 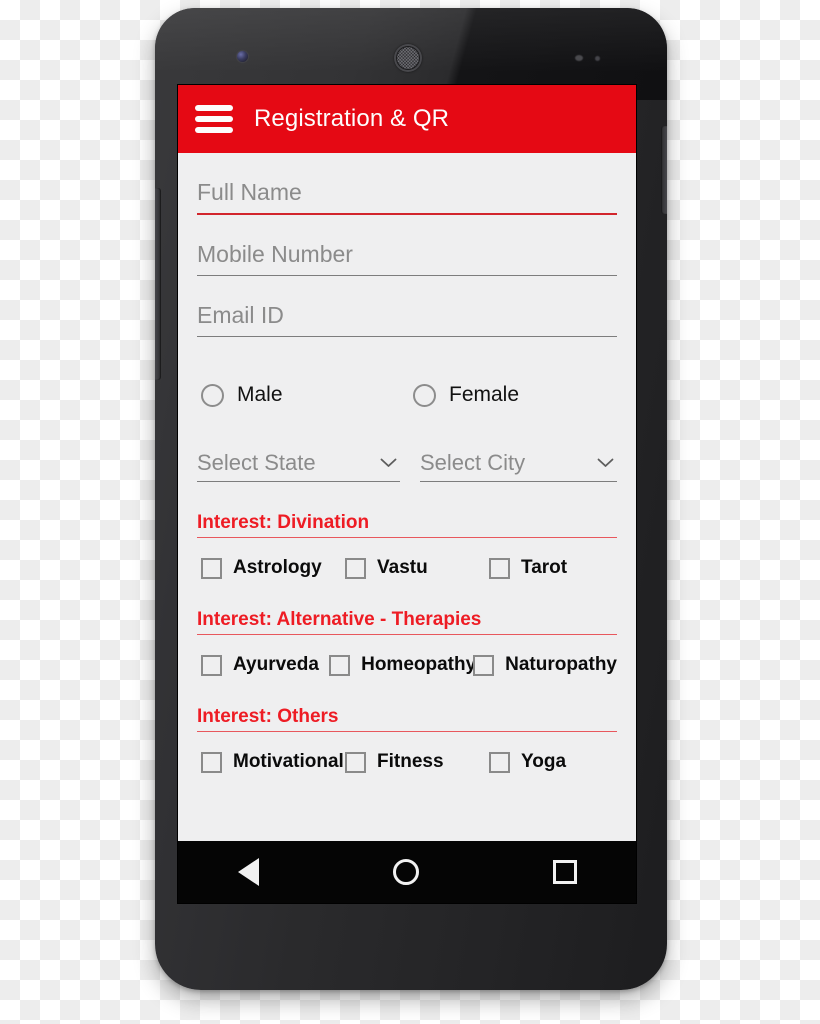 I want to click on checkbox-yoga-label: Yoga, so click(x=544, y=761).